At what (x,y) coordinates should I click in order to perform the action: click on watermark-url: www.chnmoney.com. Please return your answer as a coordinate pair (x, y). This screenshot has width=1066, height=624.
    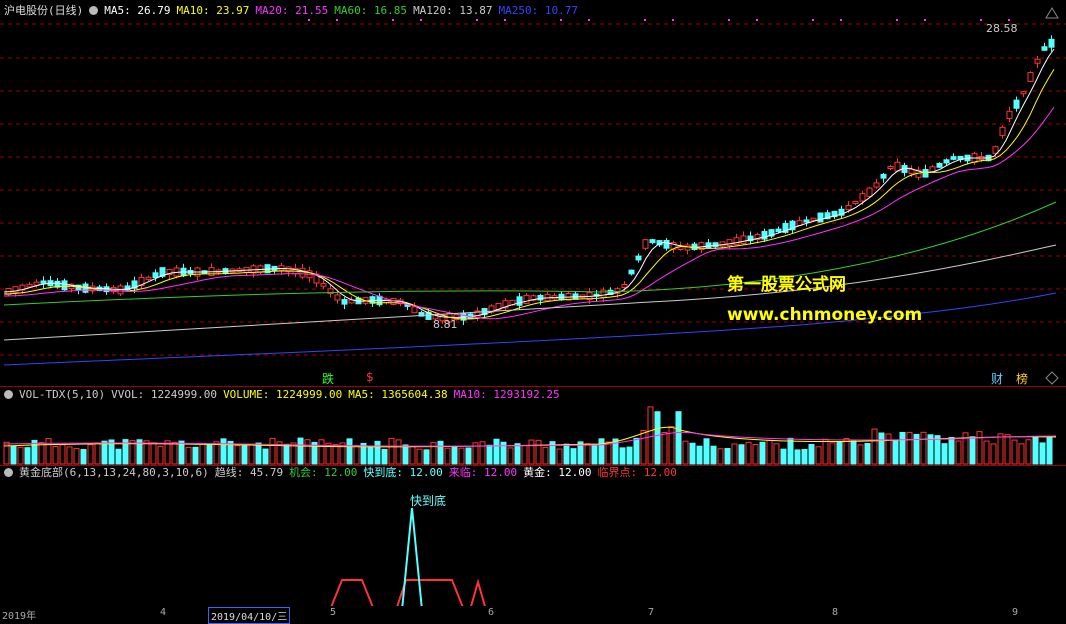
    Looking at the image, I should click on (825, 315).